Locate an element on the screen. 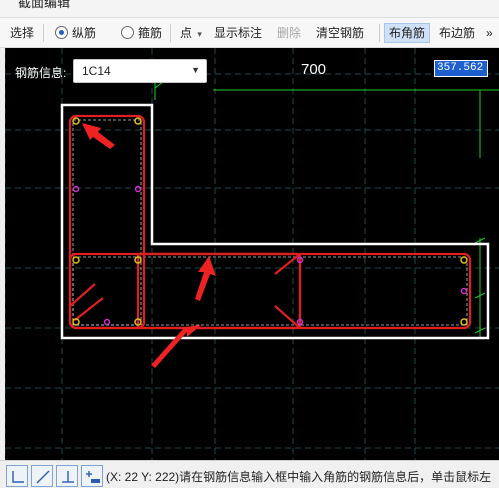 The width and height of the screenshot is (499, 488). longitudinal-radio is located at coordinates (61, 32).